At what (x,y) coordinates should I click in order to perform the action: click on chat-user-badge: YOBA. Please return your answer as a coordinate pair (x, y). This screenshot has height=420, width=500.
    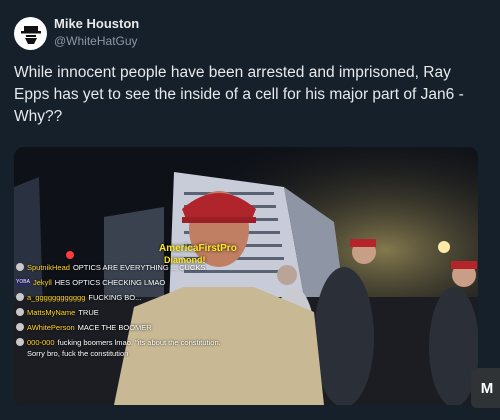
    Looking at the image, I should click on (23, 282).